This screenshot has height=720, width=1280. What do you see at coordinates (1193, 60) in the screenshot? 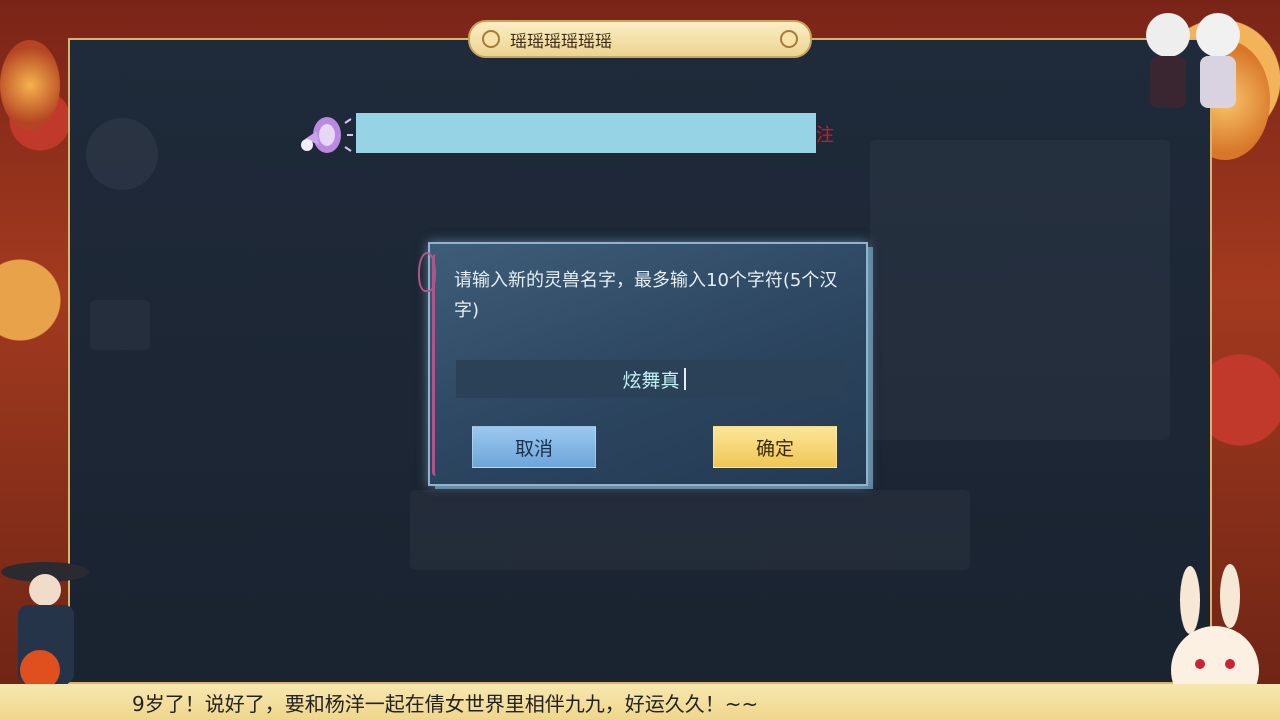
I see `chibi-characters` at bounding box center [1193, 60].